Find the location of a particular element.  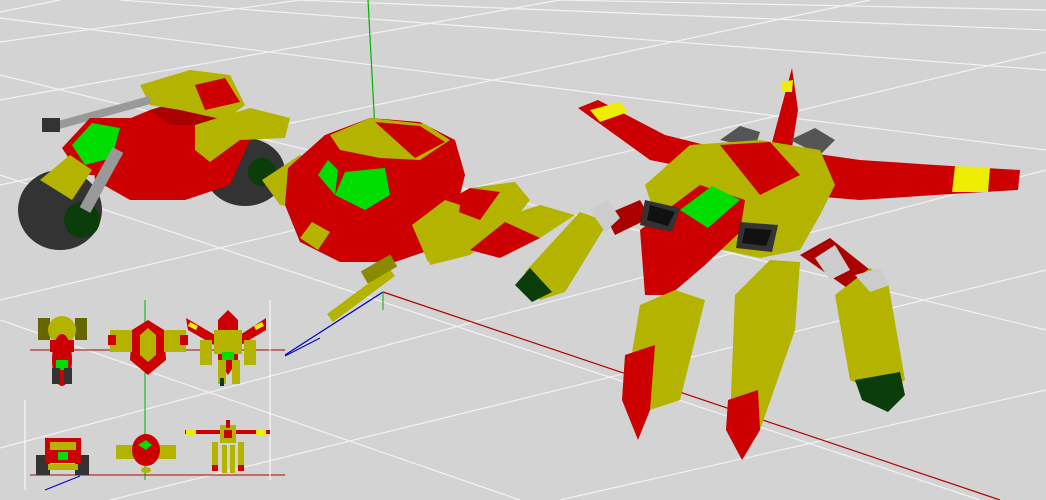

thumb-bike-front is located at coordinates (62, 456).